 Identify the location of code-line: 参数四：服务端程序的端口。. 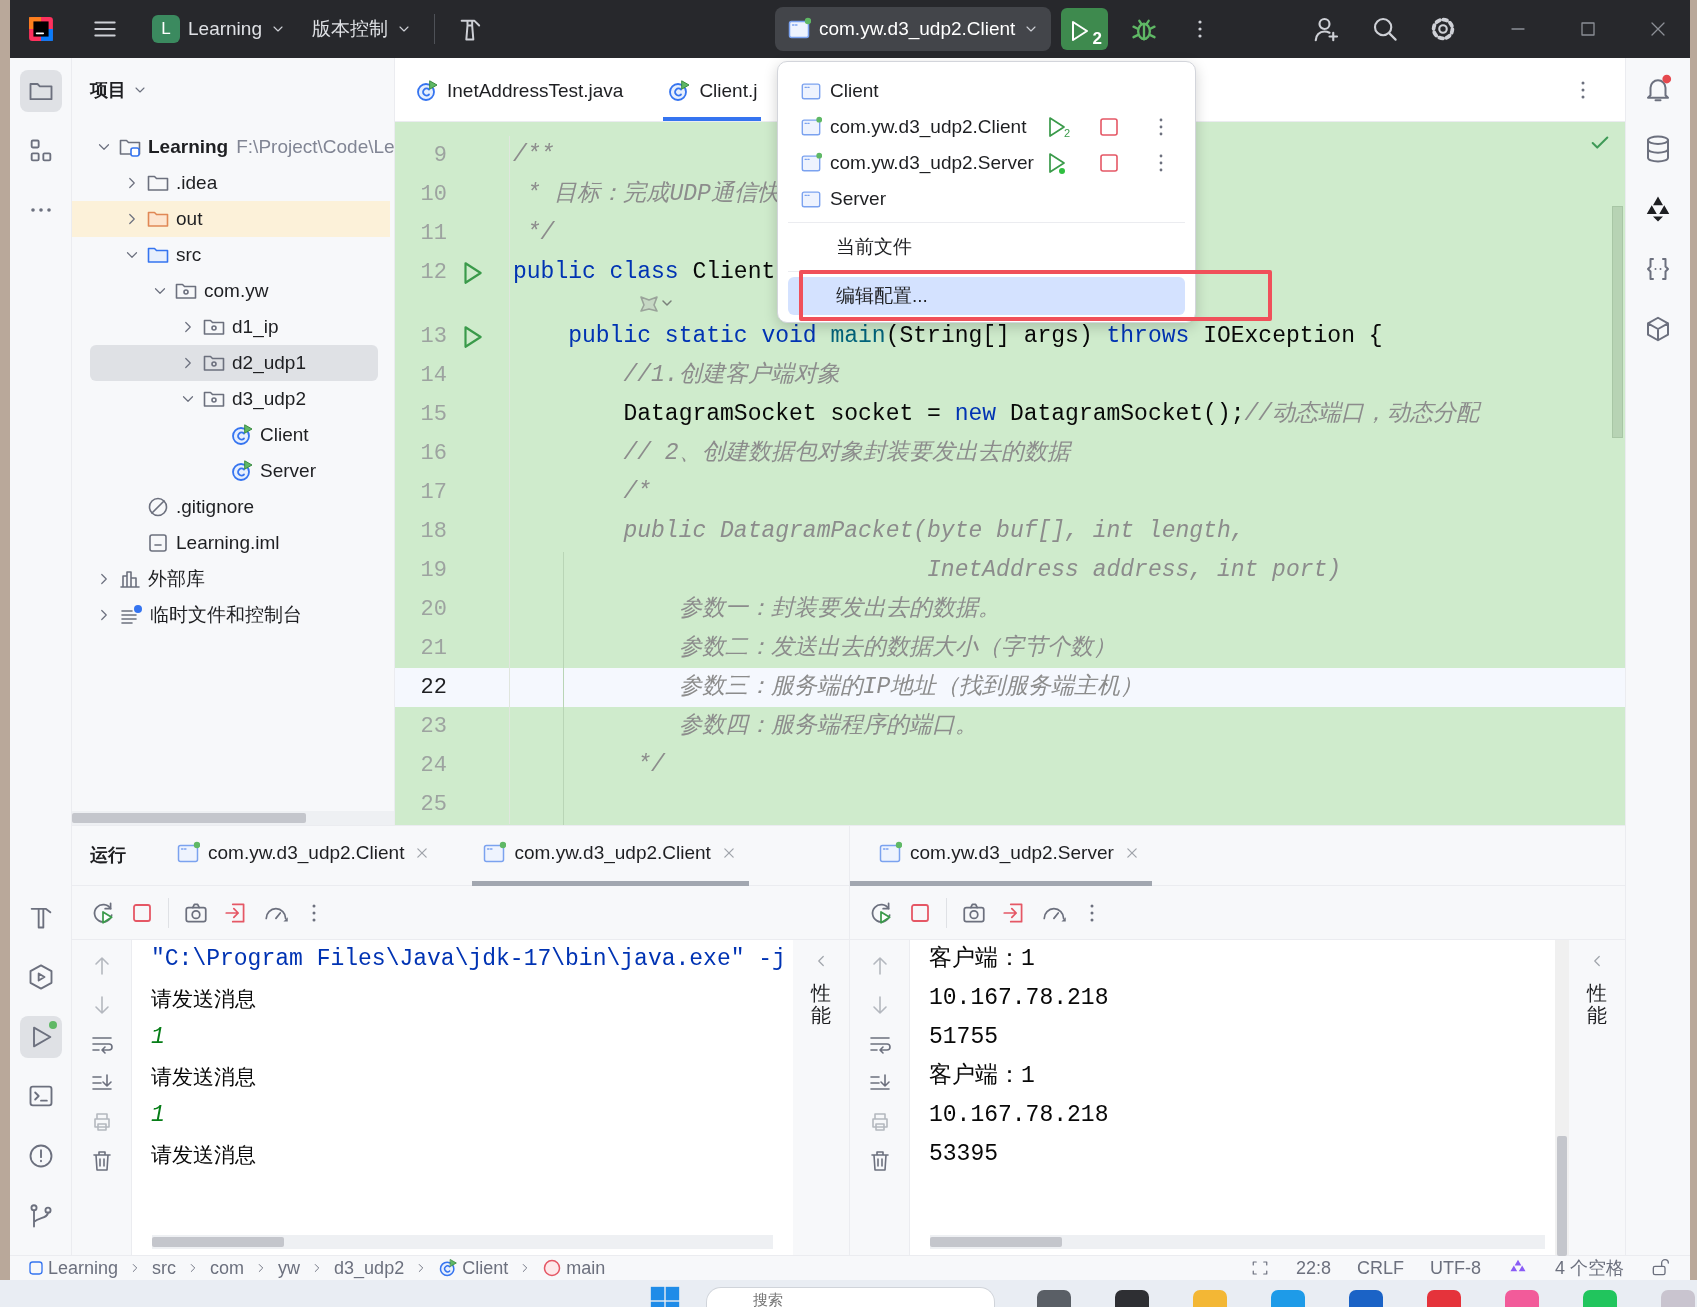
(827, 726).